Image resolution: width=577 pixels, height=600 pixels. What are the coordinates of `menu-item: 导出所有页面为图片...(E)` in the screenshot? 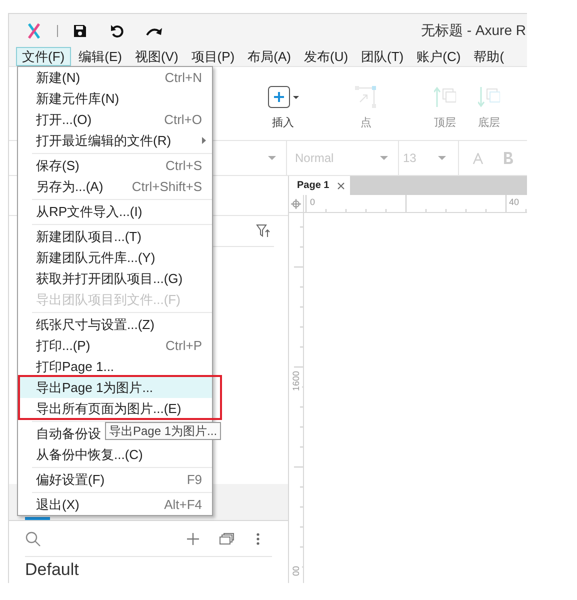 It's located at (115, 408).